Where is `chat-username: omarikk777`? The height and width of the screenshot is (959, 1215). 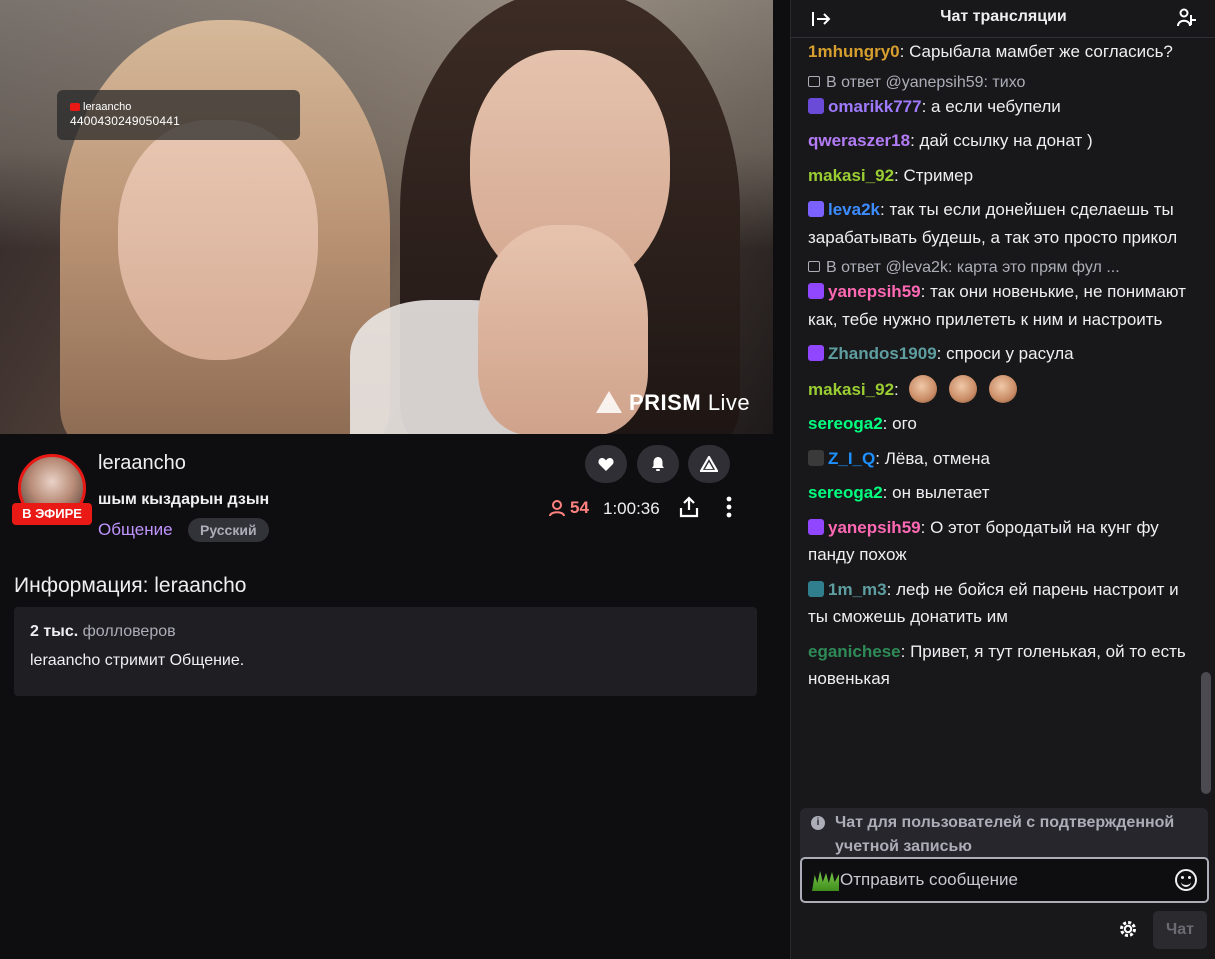 chat-username: omarikk777 is located at coordinates (875, 106).